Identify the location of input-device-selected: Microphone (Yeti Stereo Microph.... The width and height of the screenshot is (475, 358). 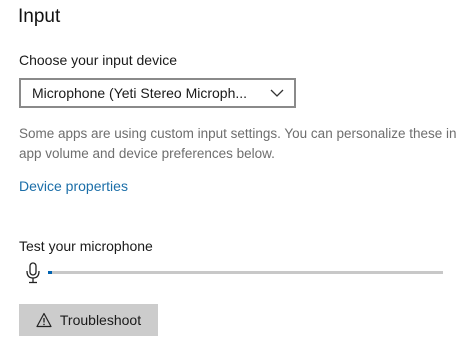
(140, 93).